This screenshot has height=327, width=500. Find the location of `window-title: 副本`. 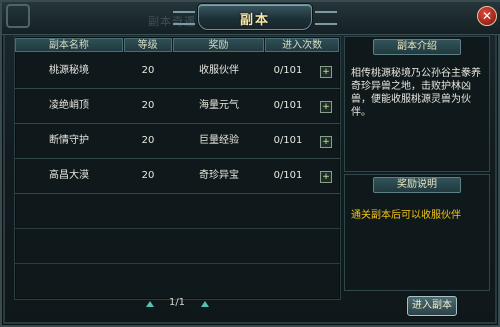

window-title: 副本 is located at coordinates (254, 20).